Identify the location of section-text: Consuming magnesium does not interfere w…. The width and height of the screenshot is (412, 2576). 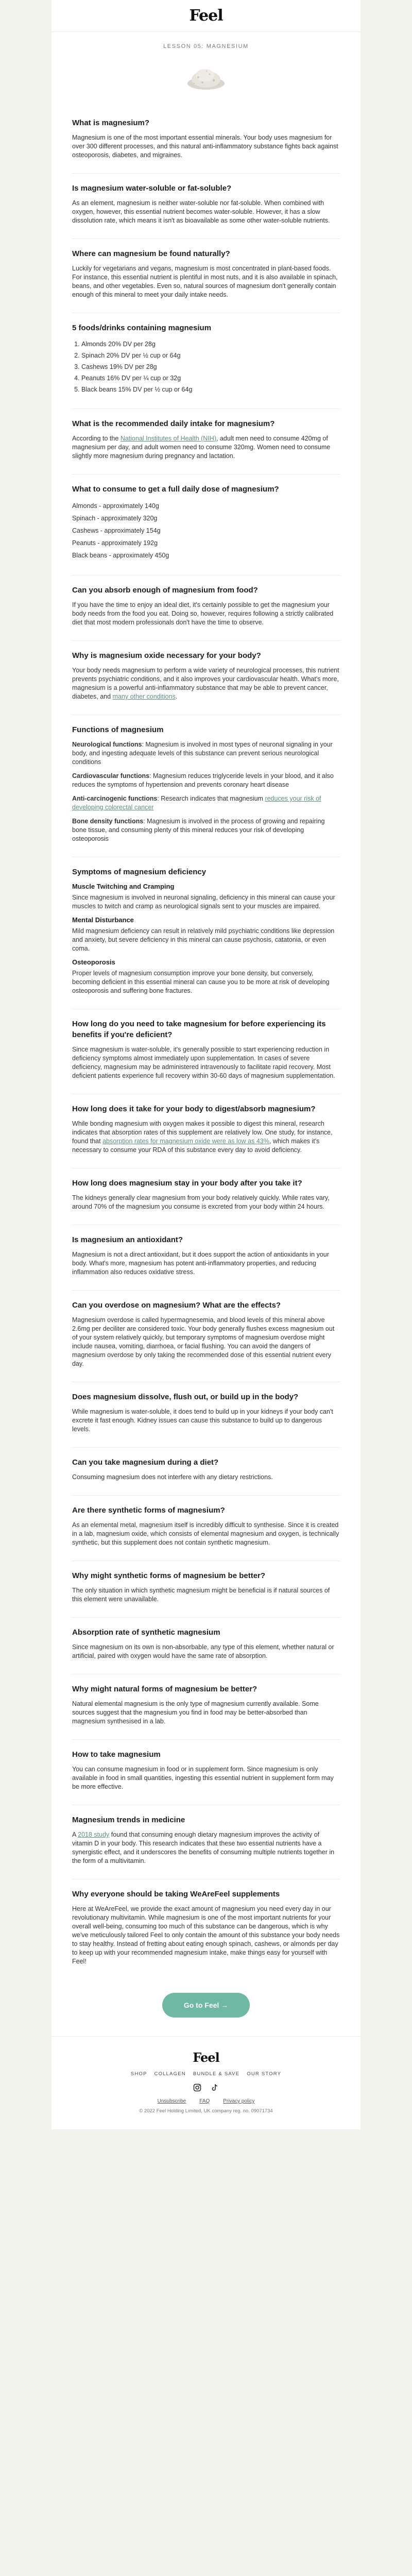
(172, 1477).